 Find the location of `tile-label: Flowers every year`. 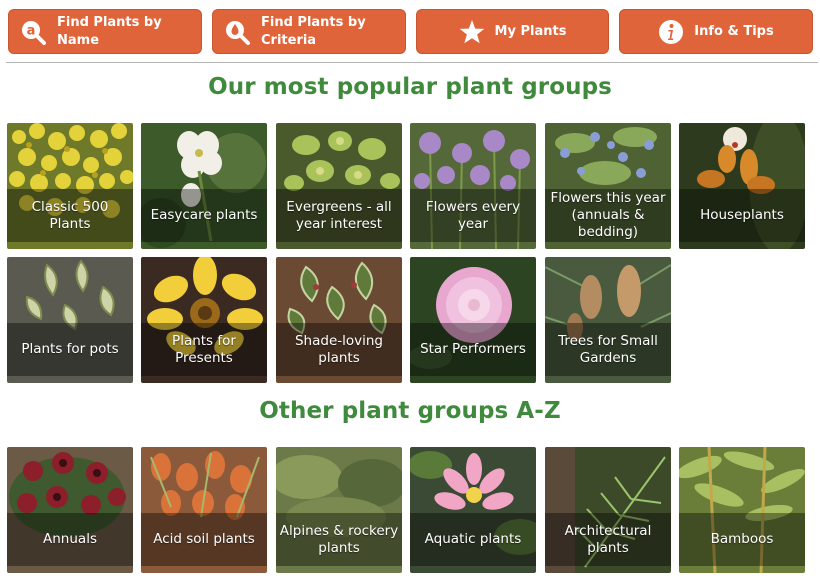

tile-label: Flowers every year is located at coordinates (473, 215).